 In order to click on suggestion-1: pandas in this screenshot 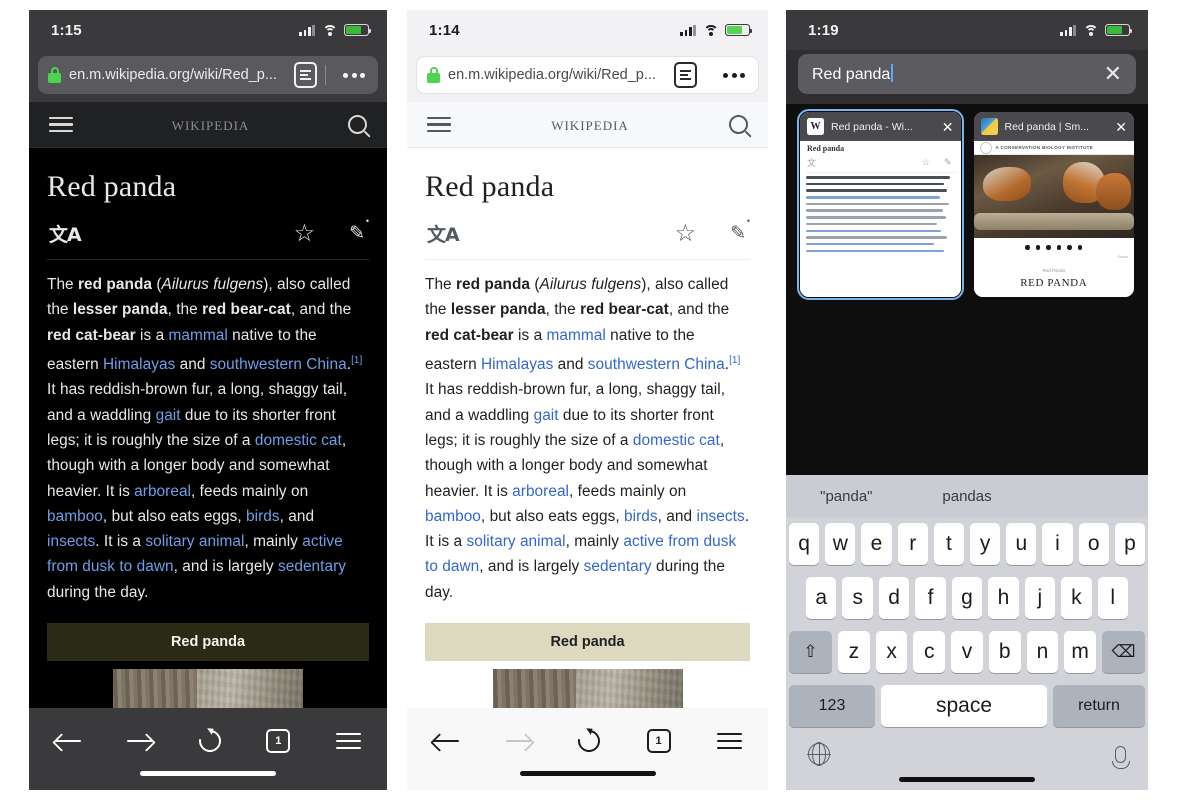, I will do `click(967, 496)`.